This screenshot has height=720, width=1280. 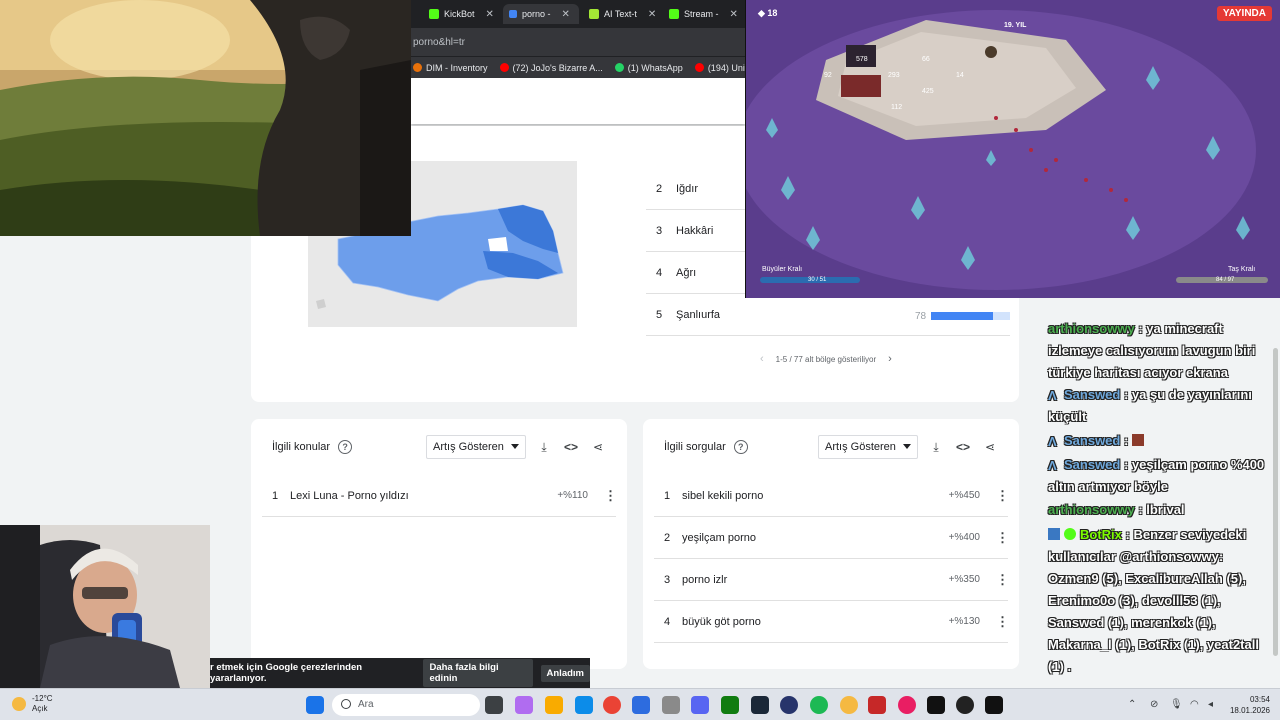 What do you see at coordinates (32, 704) in the screenshot?
I see `weather-widget: -12°C Açık` at bounding box center [32, 704].